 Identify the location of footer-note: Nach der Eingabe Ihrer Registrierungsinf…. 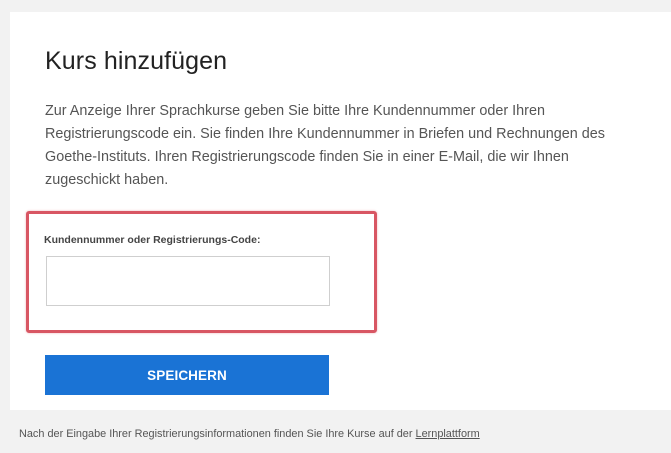
(249, 434).